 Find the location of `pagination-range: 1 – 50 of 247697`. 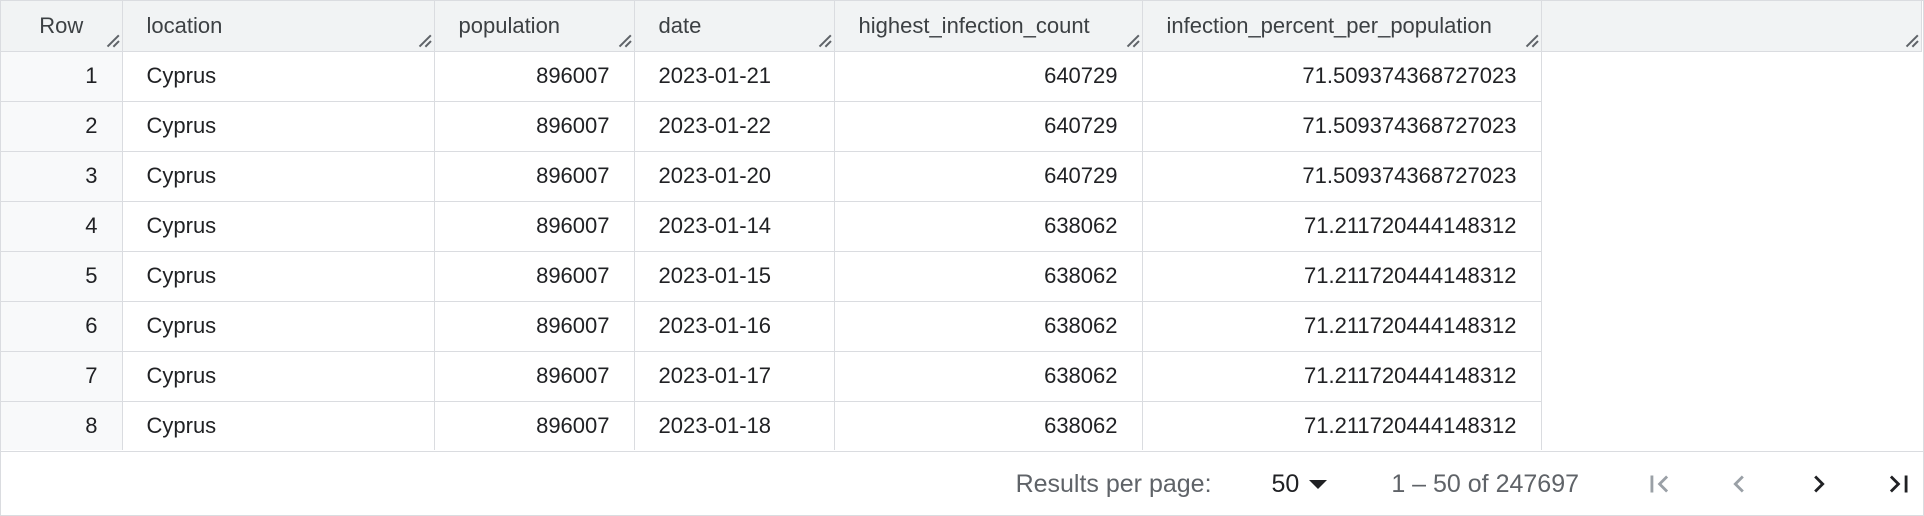

pagination-range: 1 – 50 of 247697 is located at coordinates (1485, 483).